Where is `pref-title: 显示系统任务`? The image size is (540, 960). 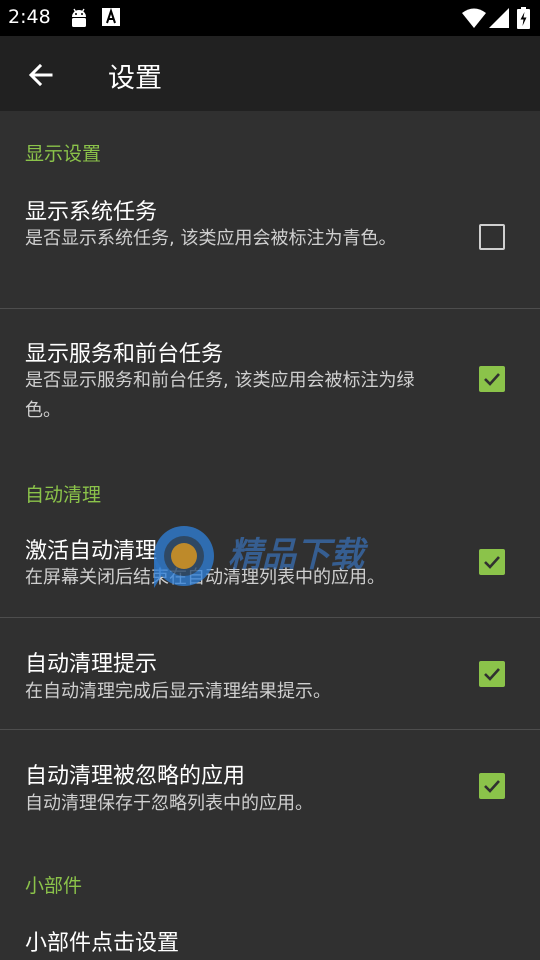 pref-title: 显示系统任务 is located at coordinates (91, 212).